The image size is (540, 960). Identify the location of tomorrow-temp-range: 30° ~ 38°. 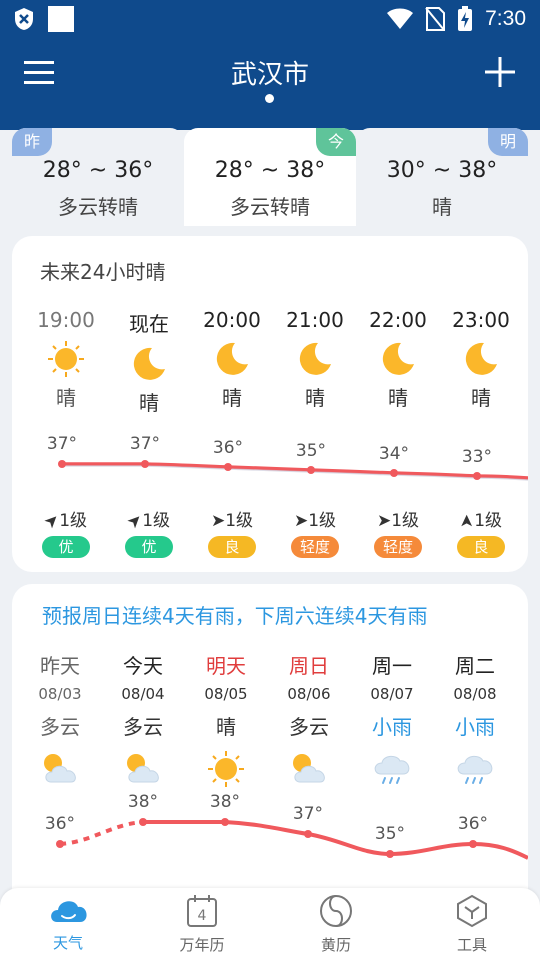
(442, 170).